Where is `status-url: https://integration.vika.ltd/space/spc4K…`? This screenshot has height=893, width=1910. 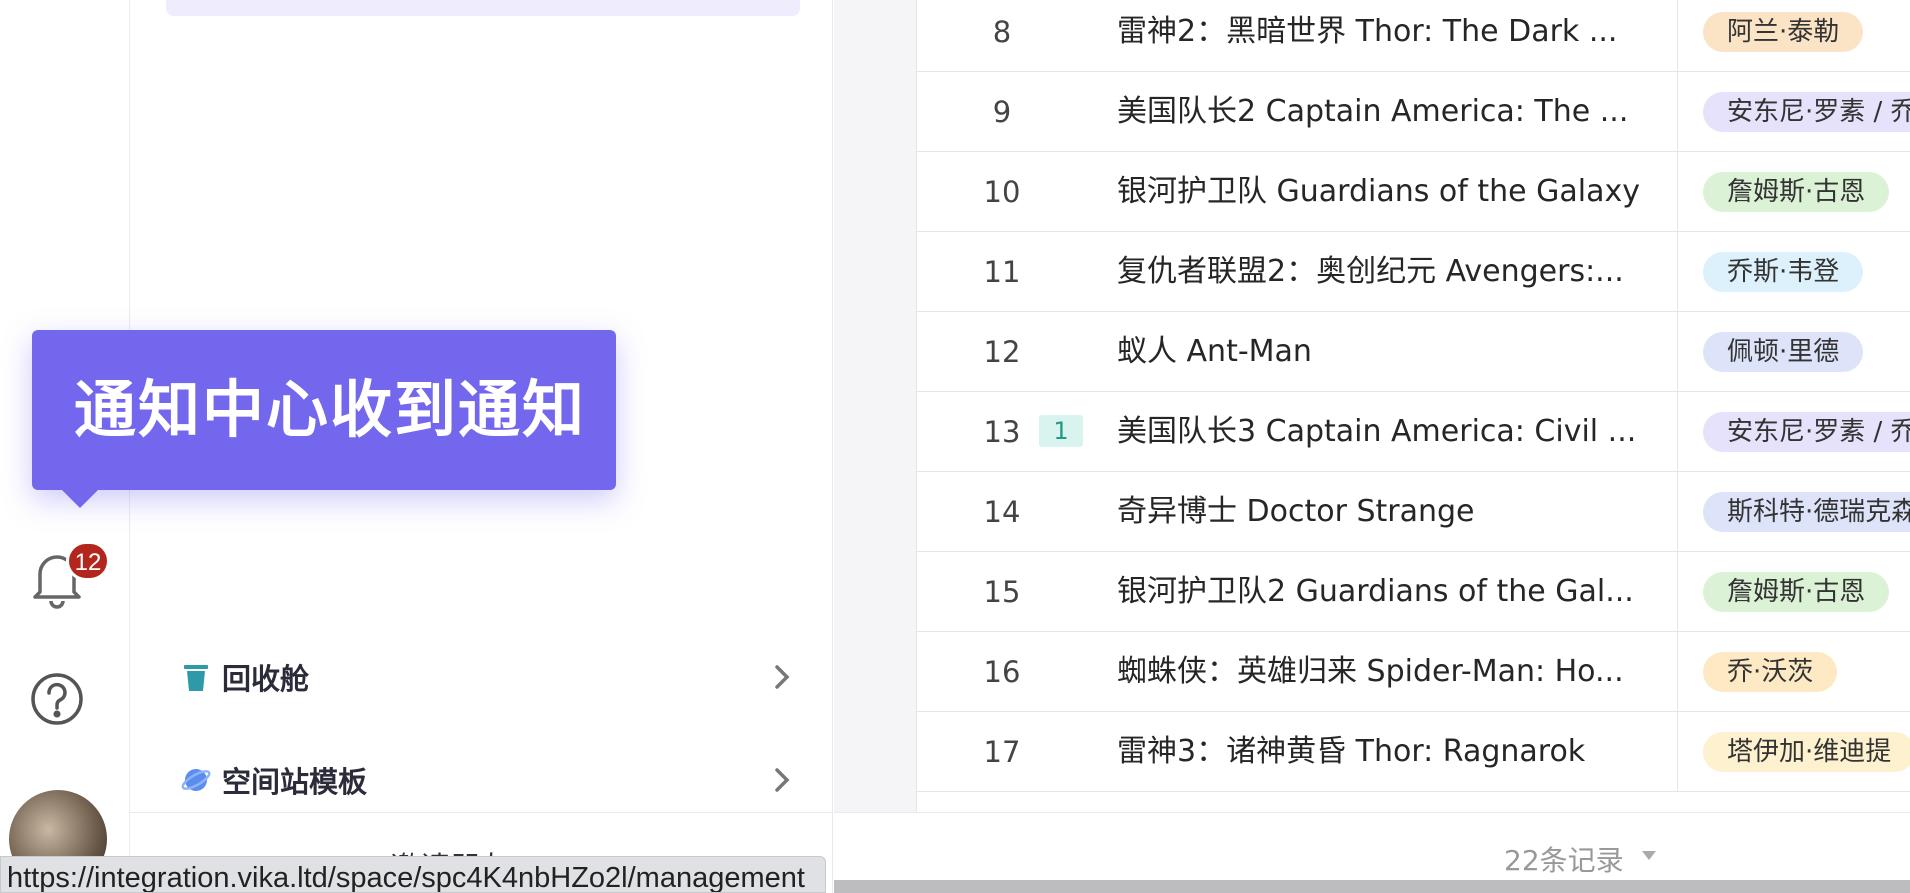 status-url: https://integration.vika.ltd/space/spc4K… is located at coordinates (413, 874).